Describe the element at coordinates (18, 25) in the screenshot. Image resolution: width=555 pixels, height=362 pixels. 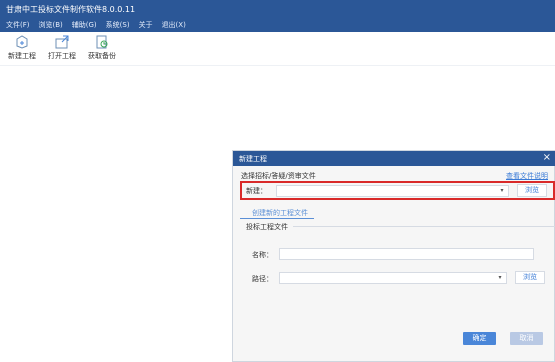
I see `menu-file: 文件(F)` at that location.